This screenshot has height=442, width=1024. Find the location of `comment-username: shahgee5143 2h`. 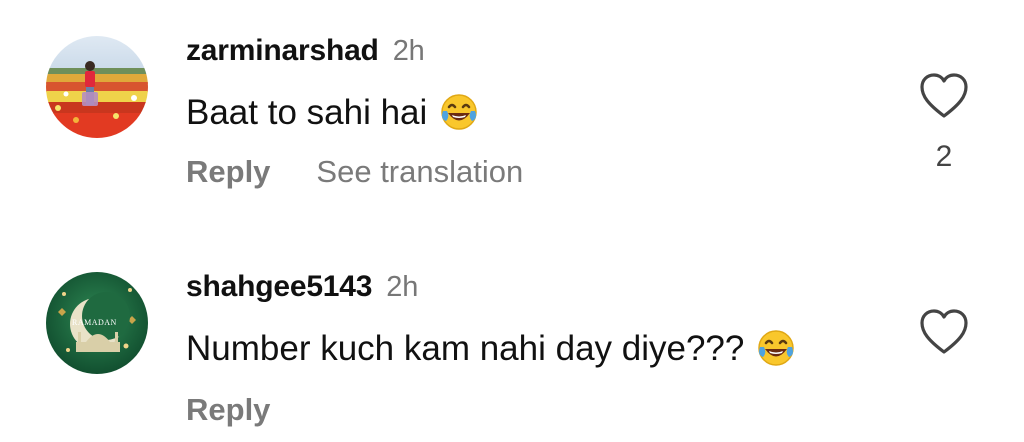

comment-username: shahgee5143 2h is located at coordinates (302, 287).